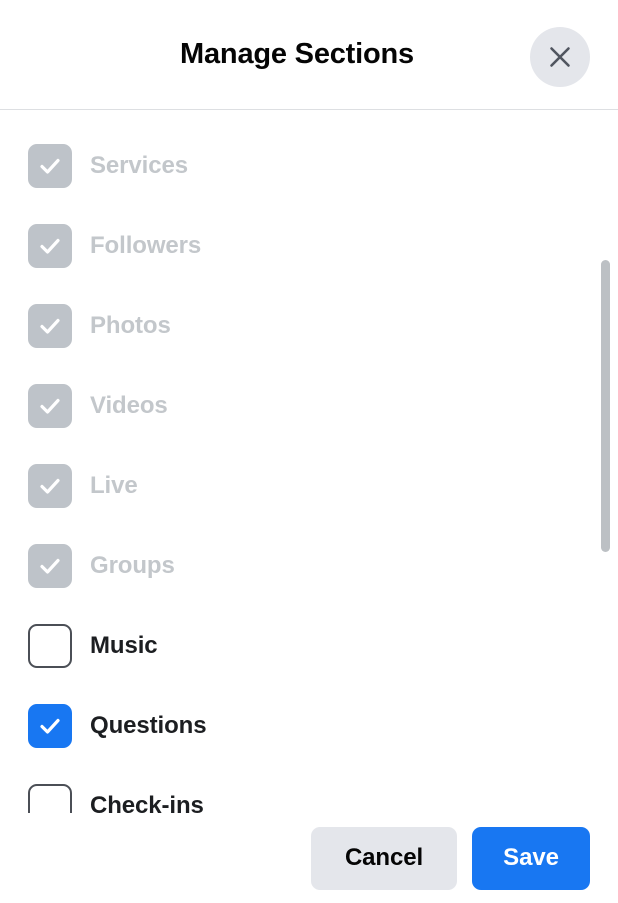 The width and height of the screenshot is (618, 903). What do you see at coordinates (309, 858) in the screenshot?
I see `dialog-footer: Cancel Save` at bounding box center [309, 858].